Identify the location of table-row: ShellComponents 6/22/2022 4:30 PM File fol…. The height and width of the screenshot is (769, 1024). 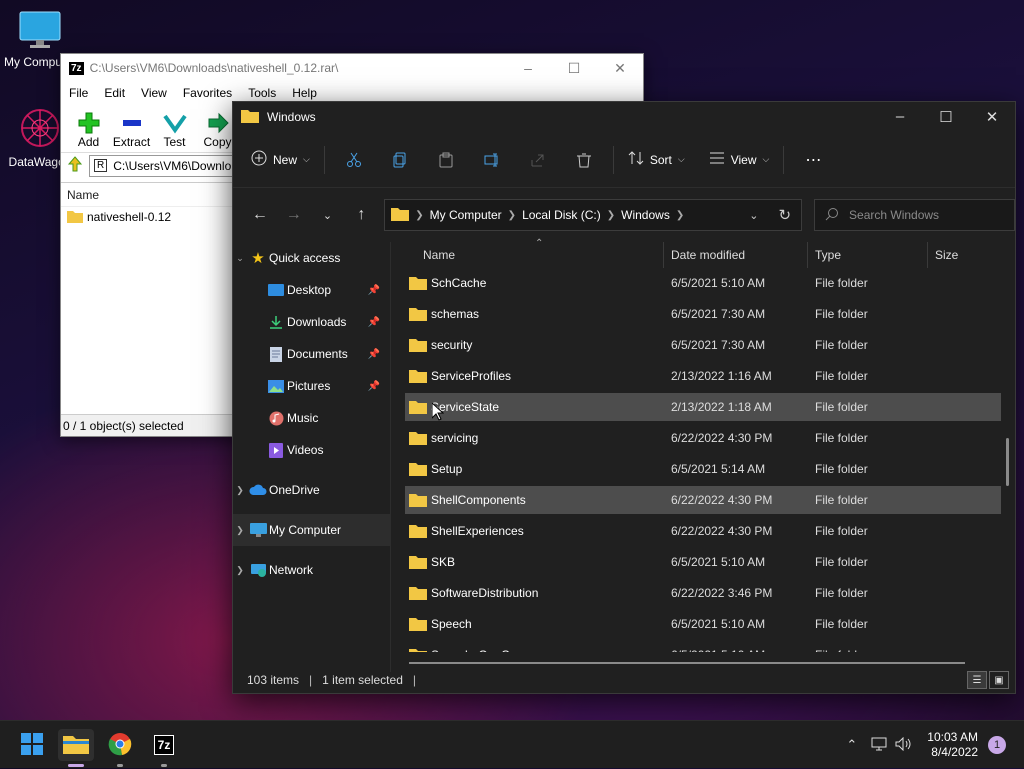
(703, 500).